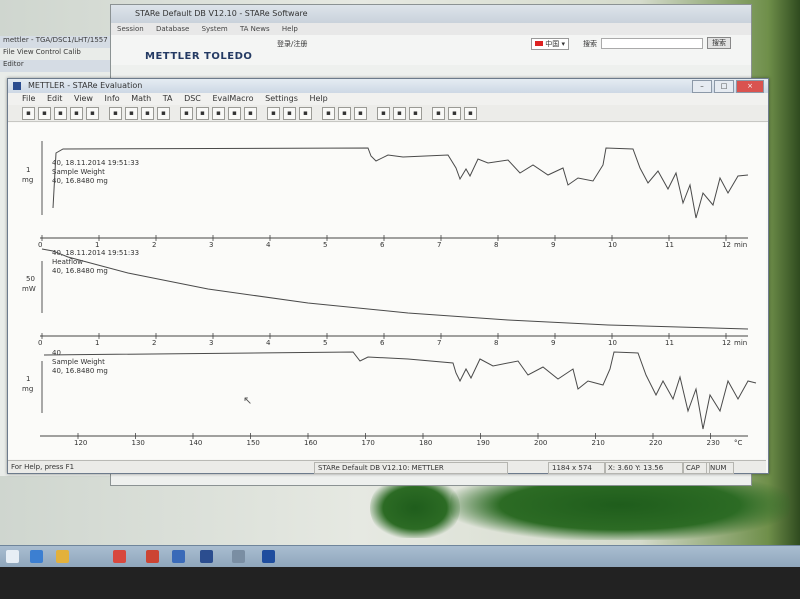 The height and width of the screenshot is (599, 800). I want to click on language-select: 中国 ▾, so click(550, 44).